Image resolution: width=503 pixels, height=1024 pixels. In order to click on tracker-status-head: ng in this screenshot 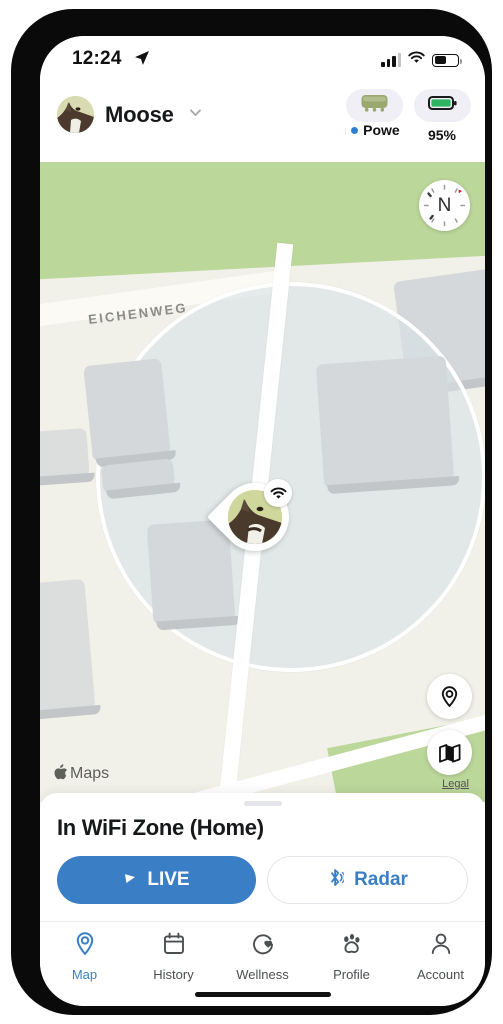, I will do `click(345, 130)`.